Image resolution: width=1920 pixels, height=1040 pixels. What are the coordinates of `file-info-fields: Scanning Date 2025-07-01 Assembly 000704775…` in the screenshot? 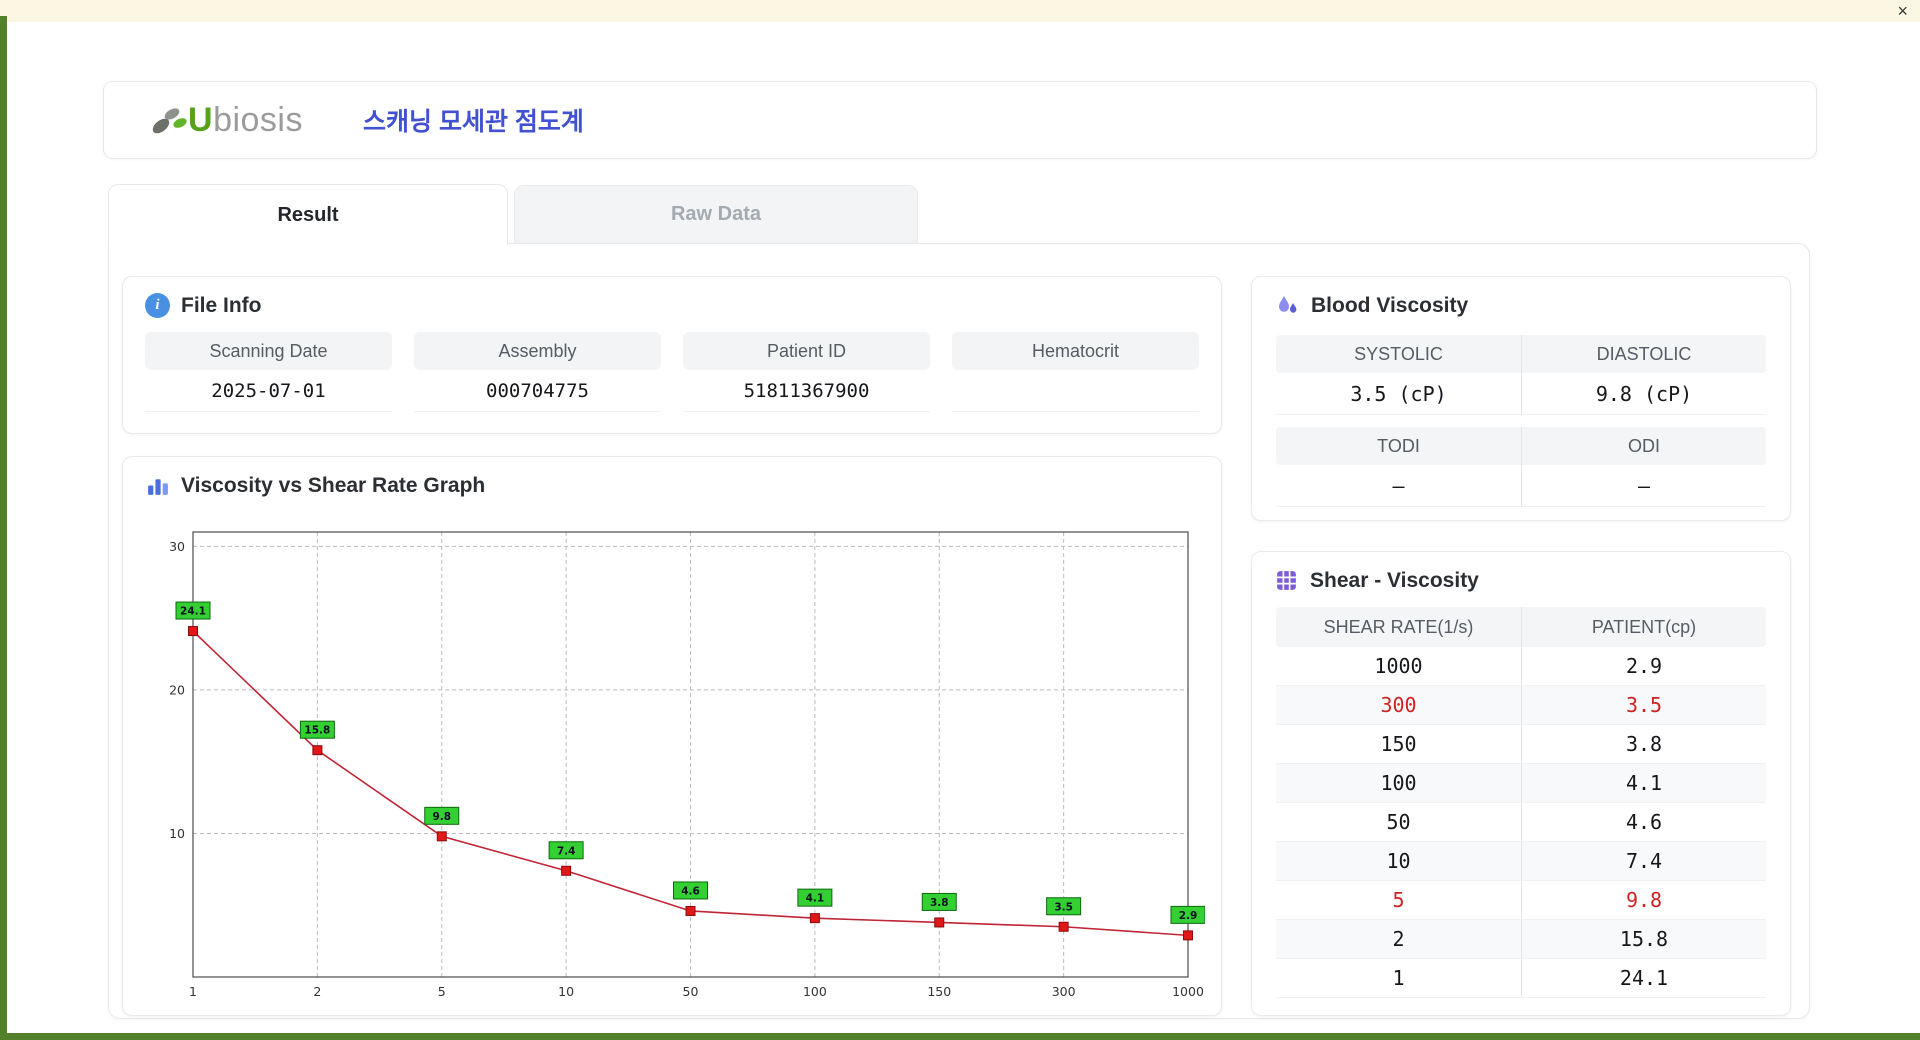 It's located at (672, 365).